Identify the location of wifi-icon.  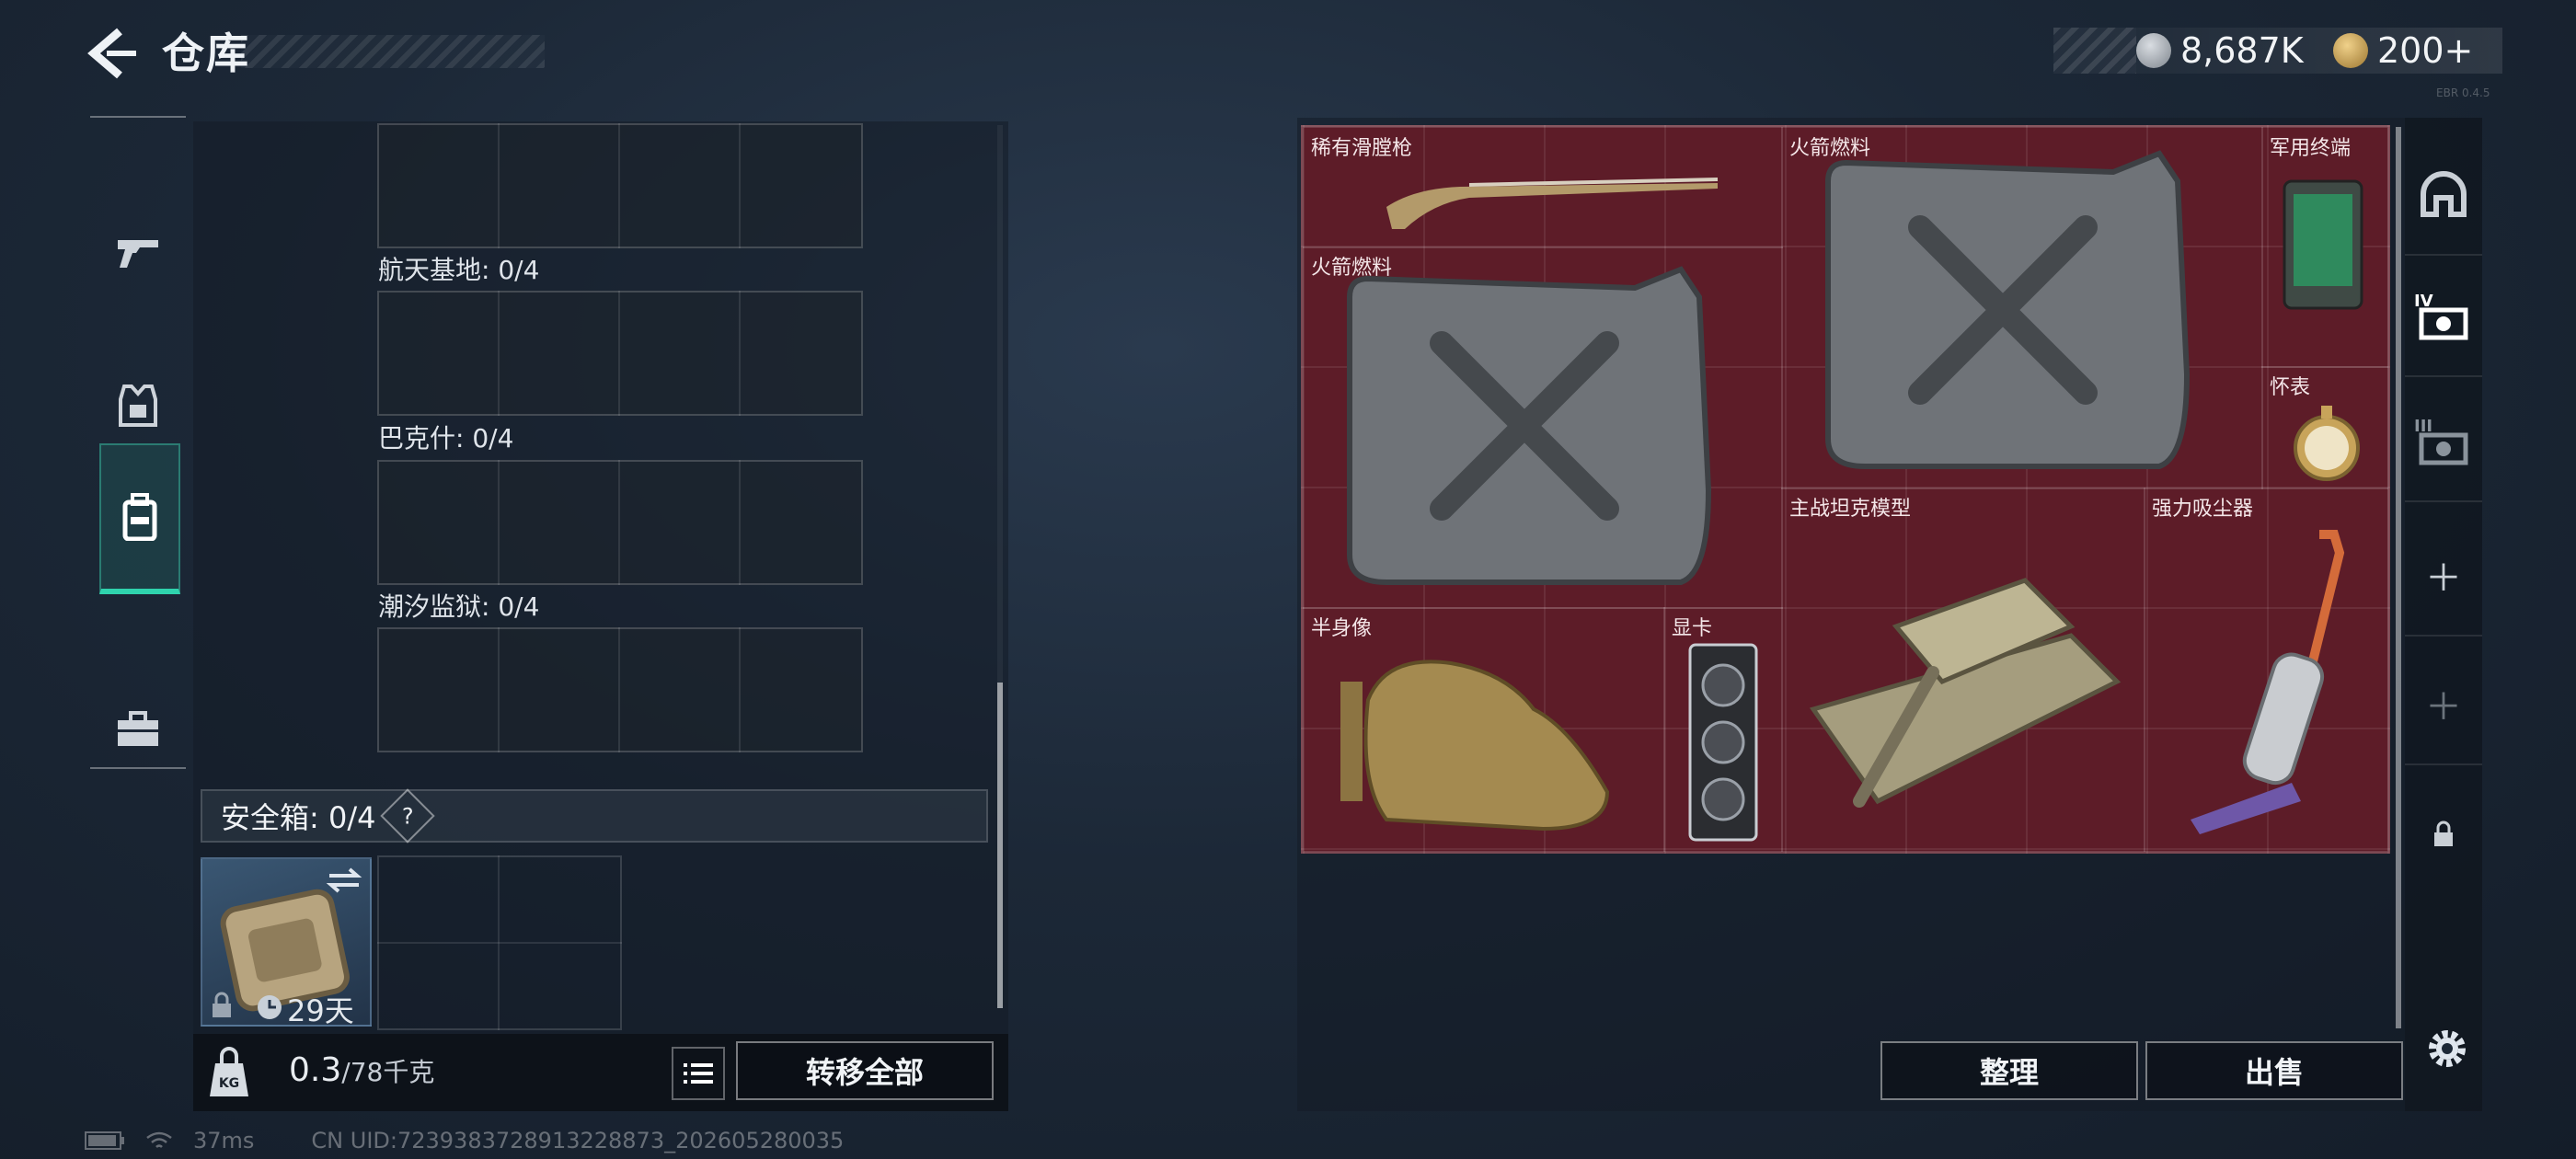
(159, 1139).